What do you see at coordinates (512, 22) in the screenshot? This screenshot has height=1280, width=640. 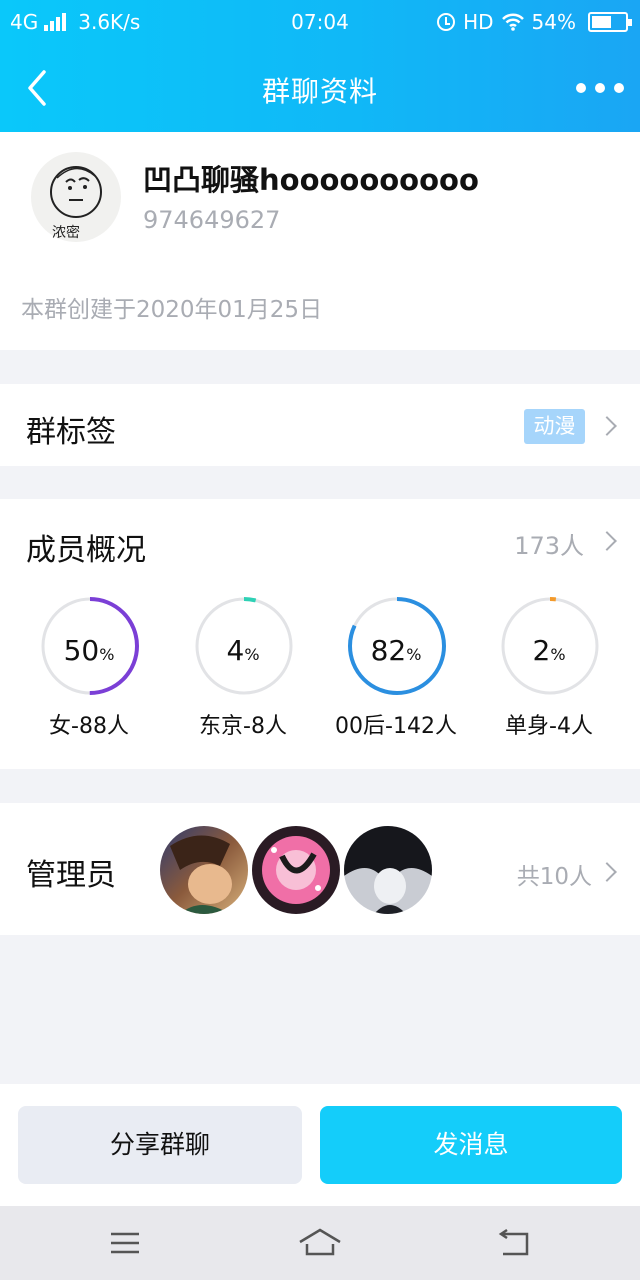 I see `wifi-icon` at bounding box center [512, 22].